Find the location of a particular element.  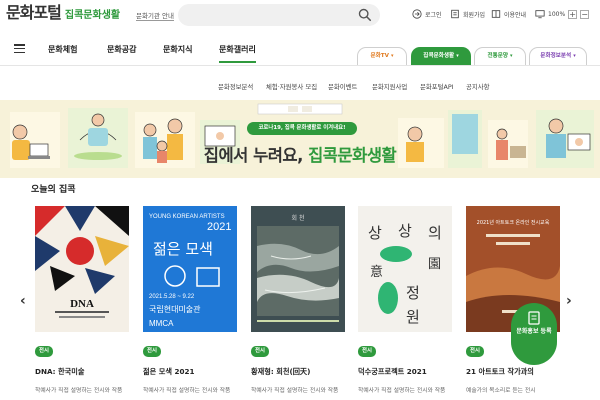

svg-text: MMCA is located at coordinates (161, 323).